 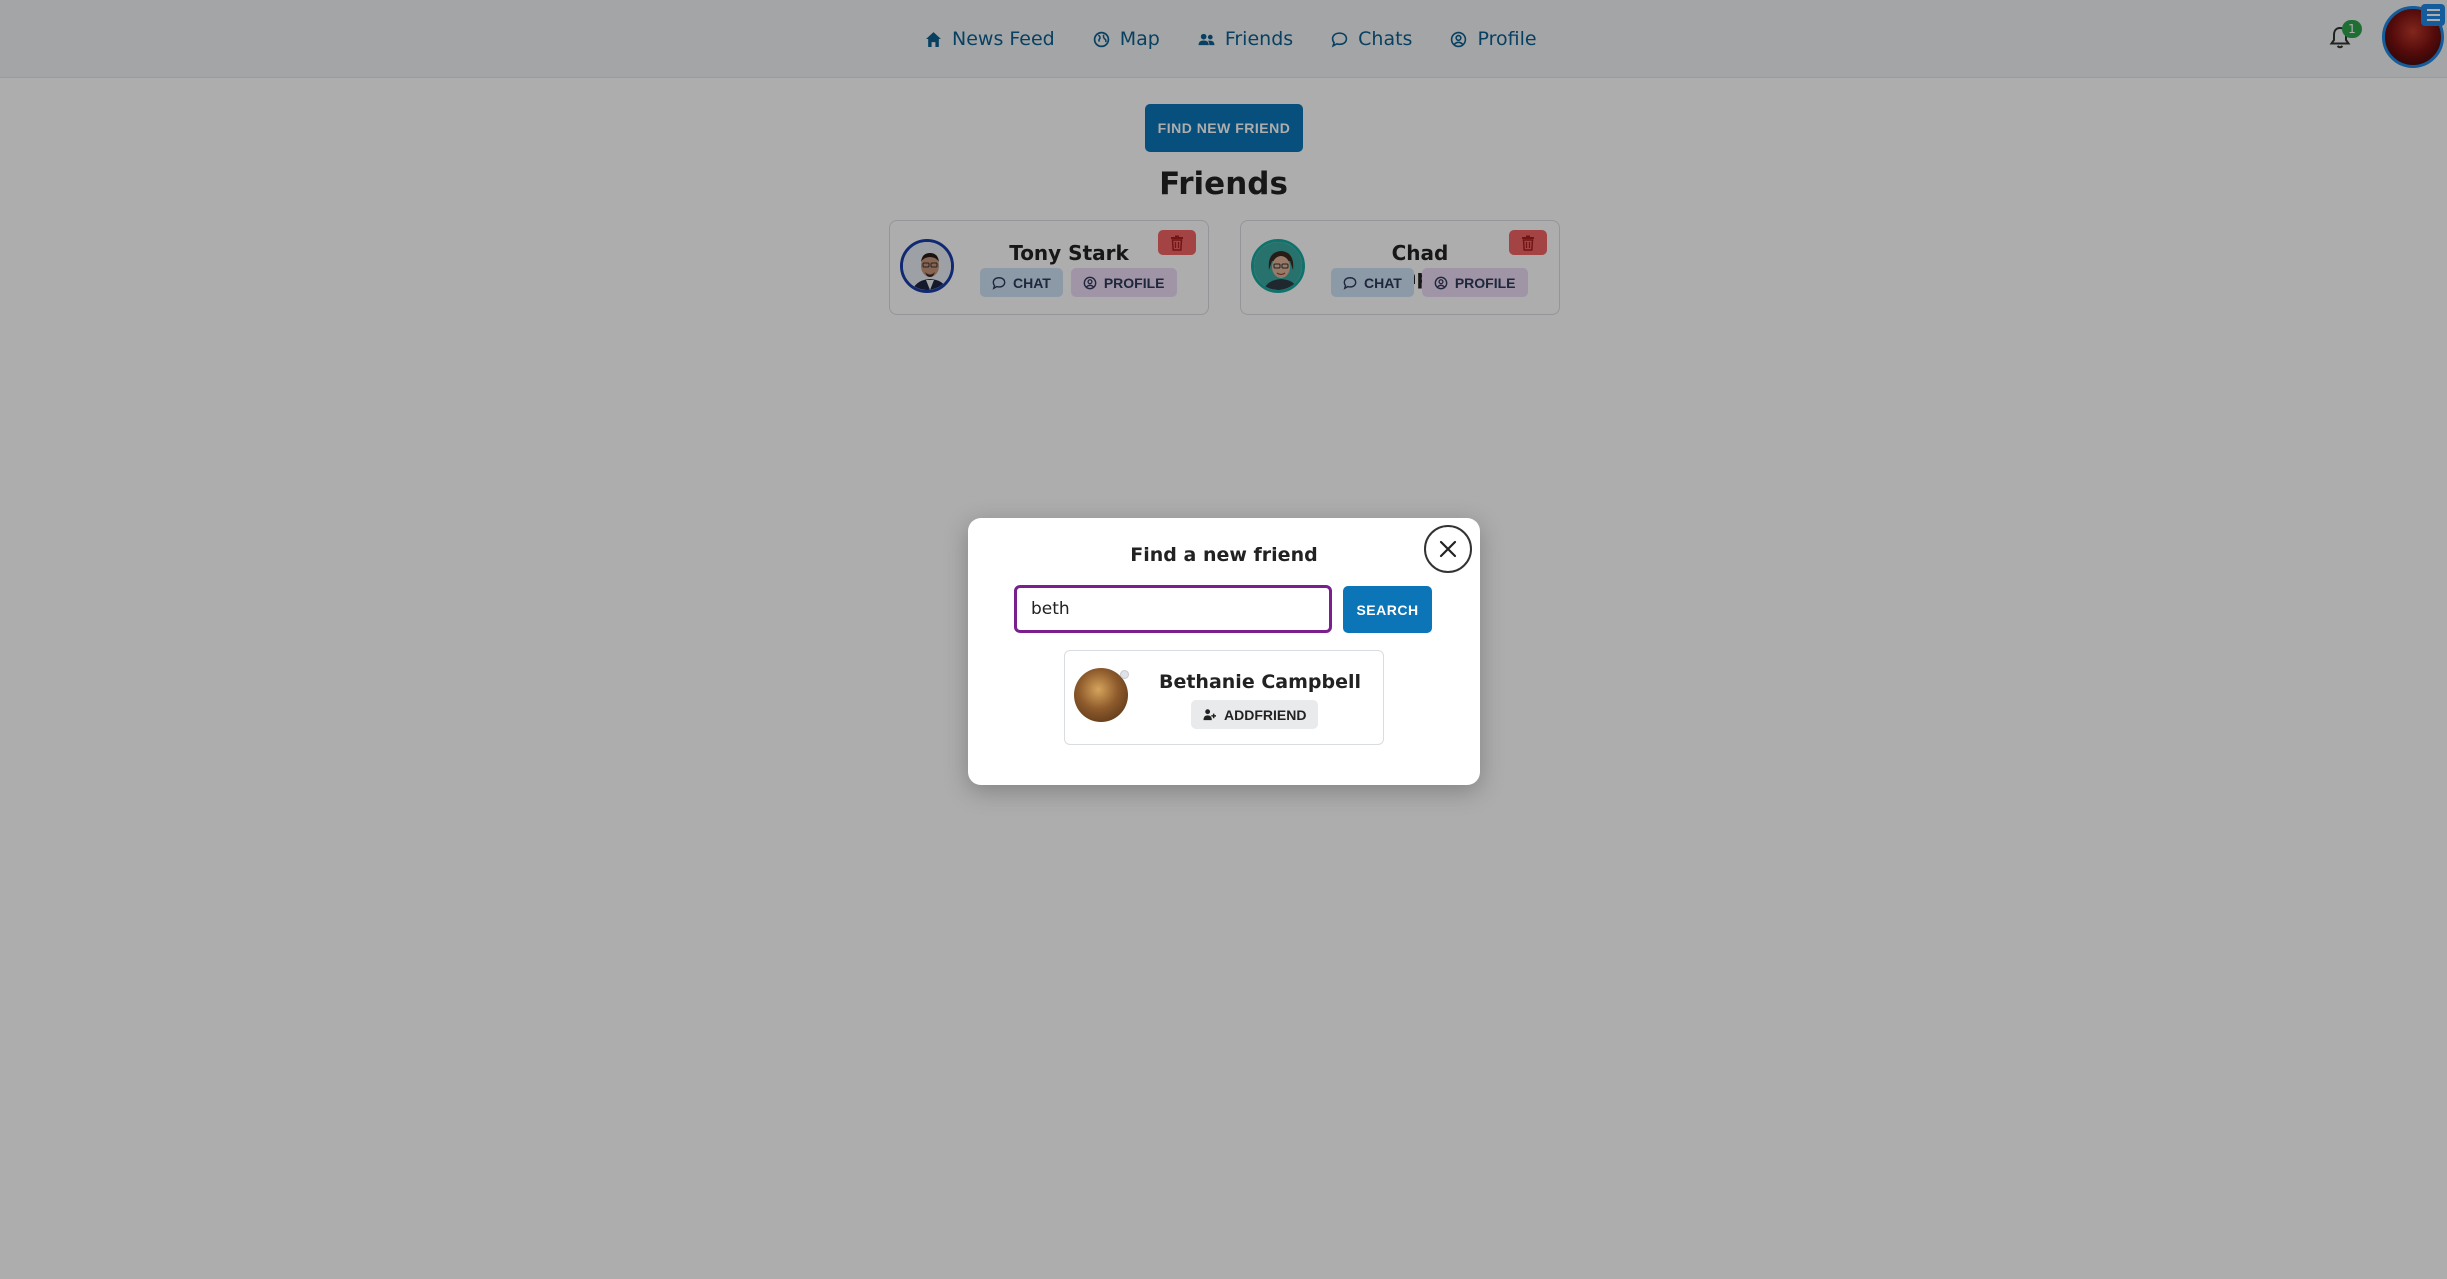 What do you see at coordinates (1265, 714) in the screenshot?
I see `add-friend-label: ADDFRIEND` at bounding box center [1265, 714].